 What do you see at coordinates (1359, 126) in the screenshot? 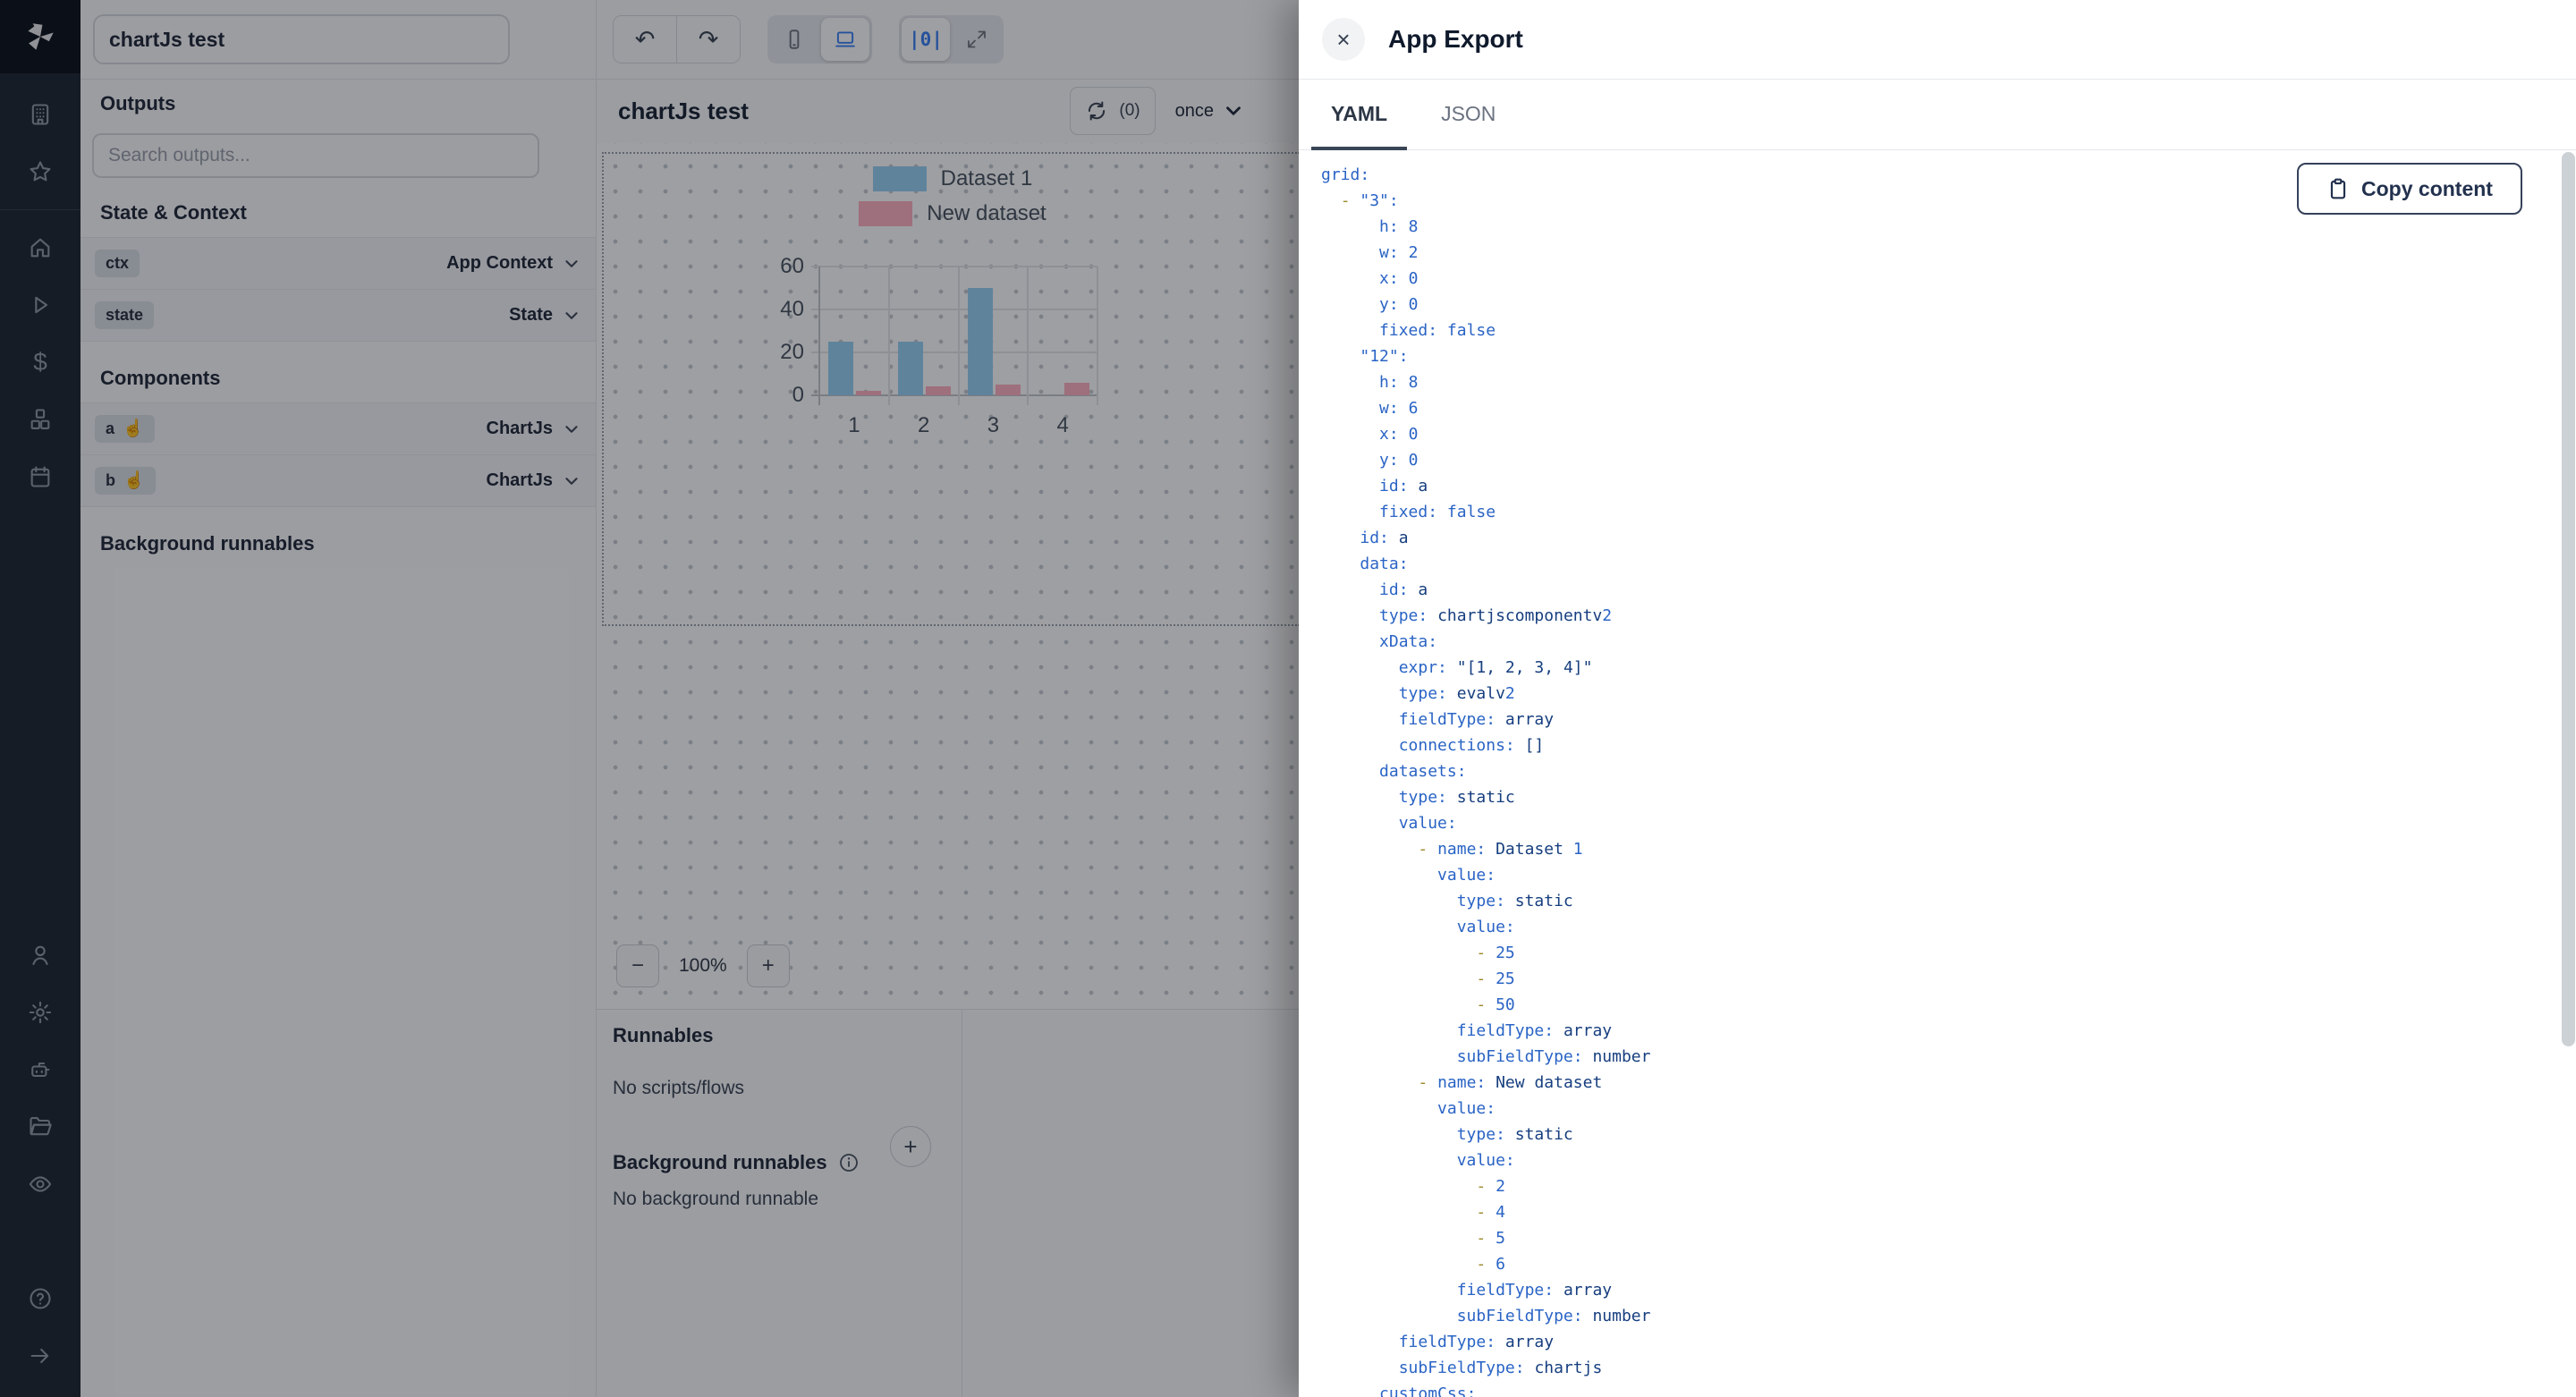
I see `tab-yaml: YAML` at bounding box center [1359, 126].